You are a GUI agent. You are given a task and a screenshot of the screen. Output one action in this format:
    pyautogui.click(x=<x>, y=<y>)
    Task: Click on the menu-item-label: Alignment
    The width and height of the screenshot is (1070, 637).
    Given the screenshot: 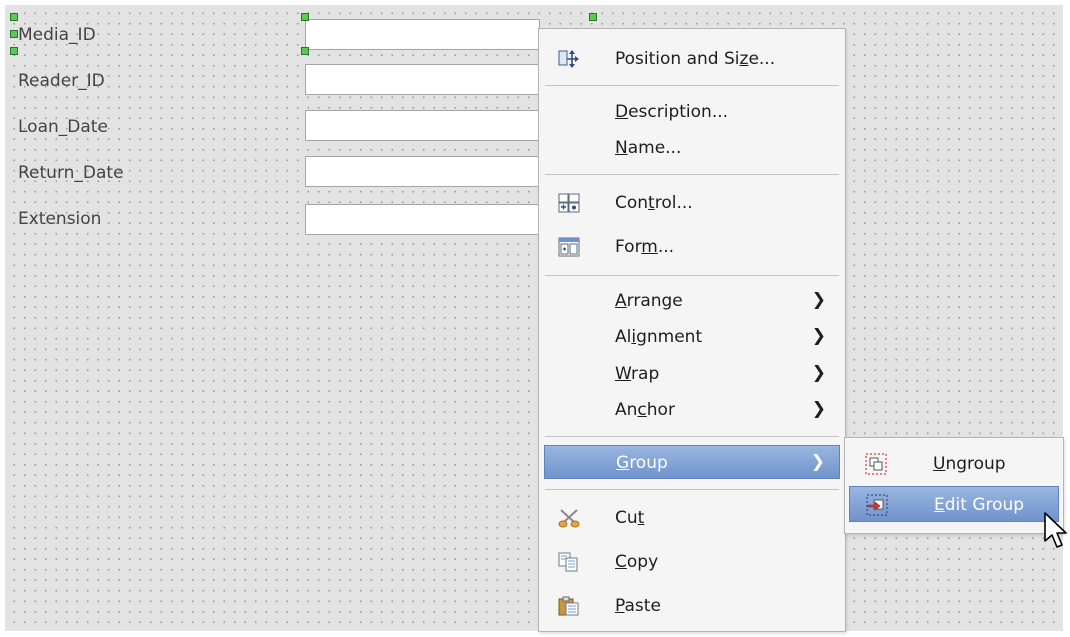 What is the action you would take?
    pyautogui.click(x=659, y=337)
    